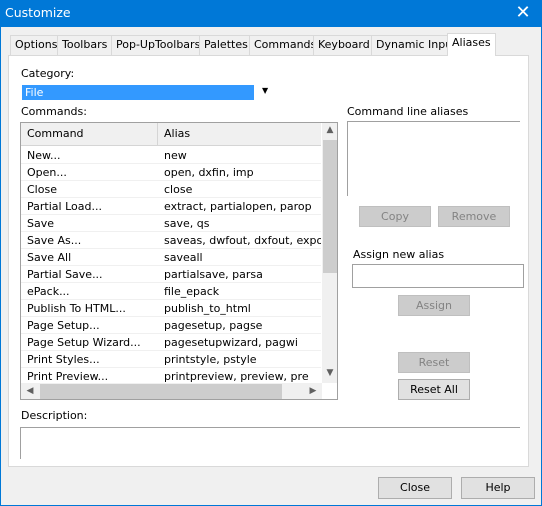 This screenshot has height=506, width=542. I want to click on alias-cell: file_epack, so click(192, 291).